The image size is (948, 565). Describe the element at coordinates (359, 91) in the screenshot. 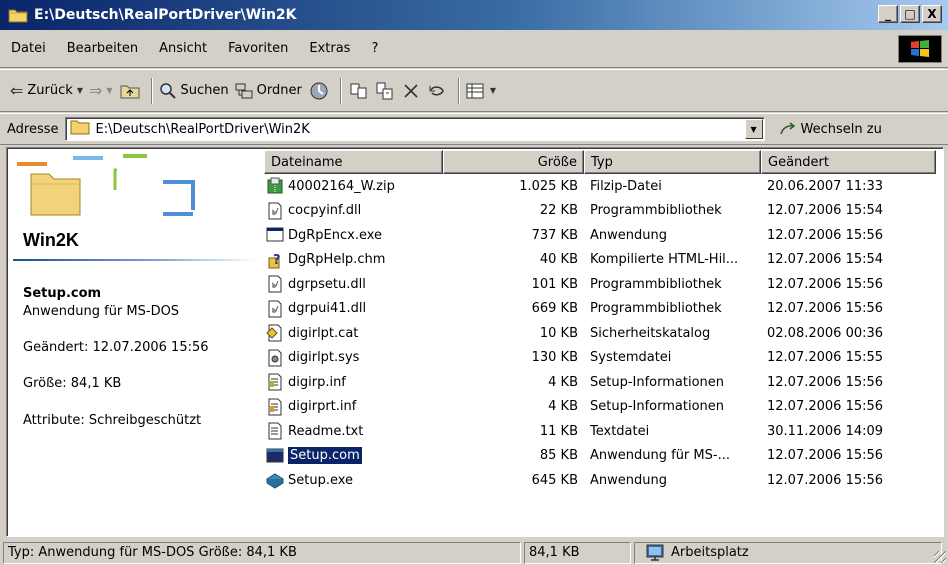

I see `move-to-icon` at that location.